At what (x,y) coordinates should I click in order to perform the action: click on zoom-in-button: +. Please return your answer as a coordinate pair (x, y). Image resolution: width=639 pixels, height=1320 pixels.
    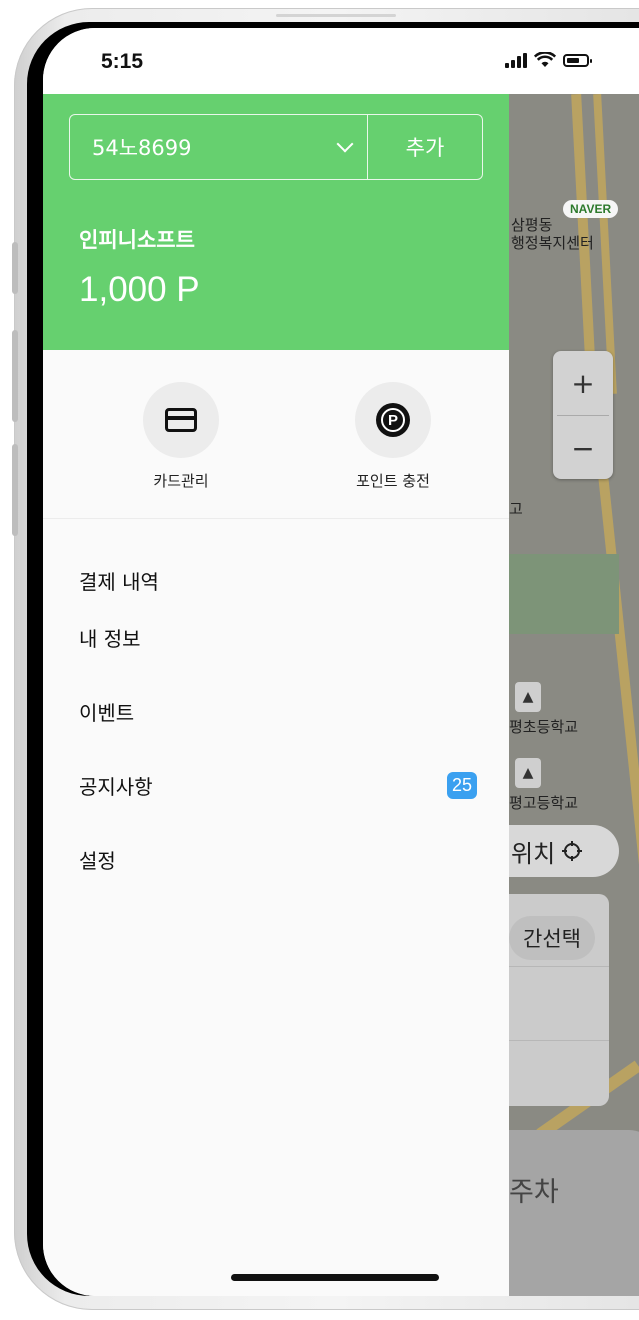
    Looking at the image, I should click on (583, 383).